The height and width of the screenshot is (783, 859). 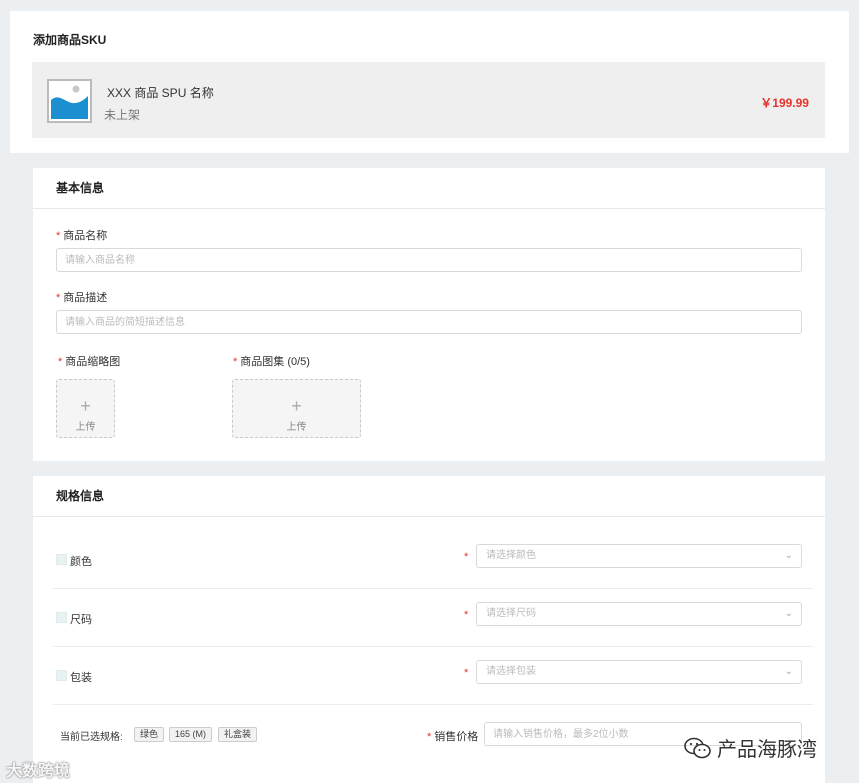 What do you see at coordinates (122, 115) in the screenshot?
I see `spu-status: 未上架` at bounding box center [122, 115].